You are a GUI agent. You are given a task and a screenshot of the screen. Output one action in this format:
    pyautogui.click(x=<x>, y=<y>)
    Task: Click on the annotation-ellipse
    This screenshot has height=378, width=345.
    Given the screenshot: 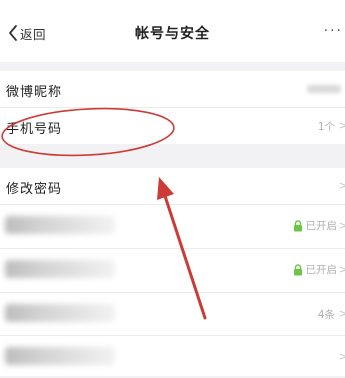 What is the action you would take?
    pyautogui.click(x=88, y=132)
    